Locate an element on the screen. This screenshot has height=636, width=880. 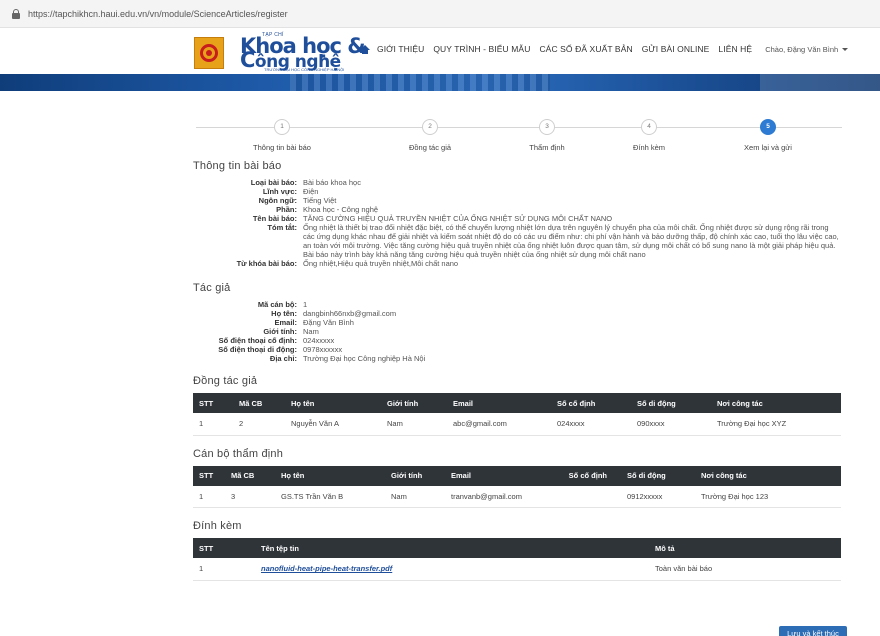
field-value: 1 is located at coordinates (305, 304).